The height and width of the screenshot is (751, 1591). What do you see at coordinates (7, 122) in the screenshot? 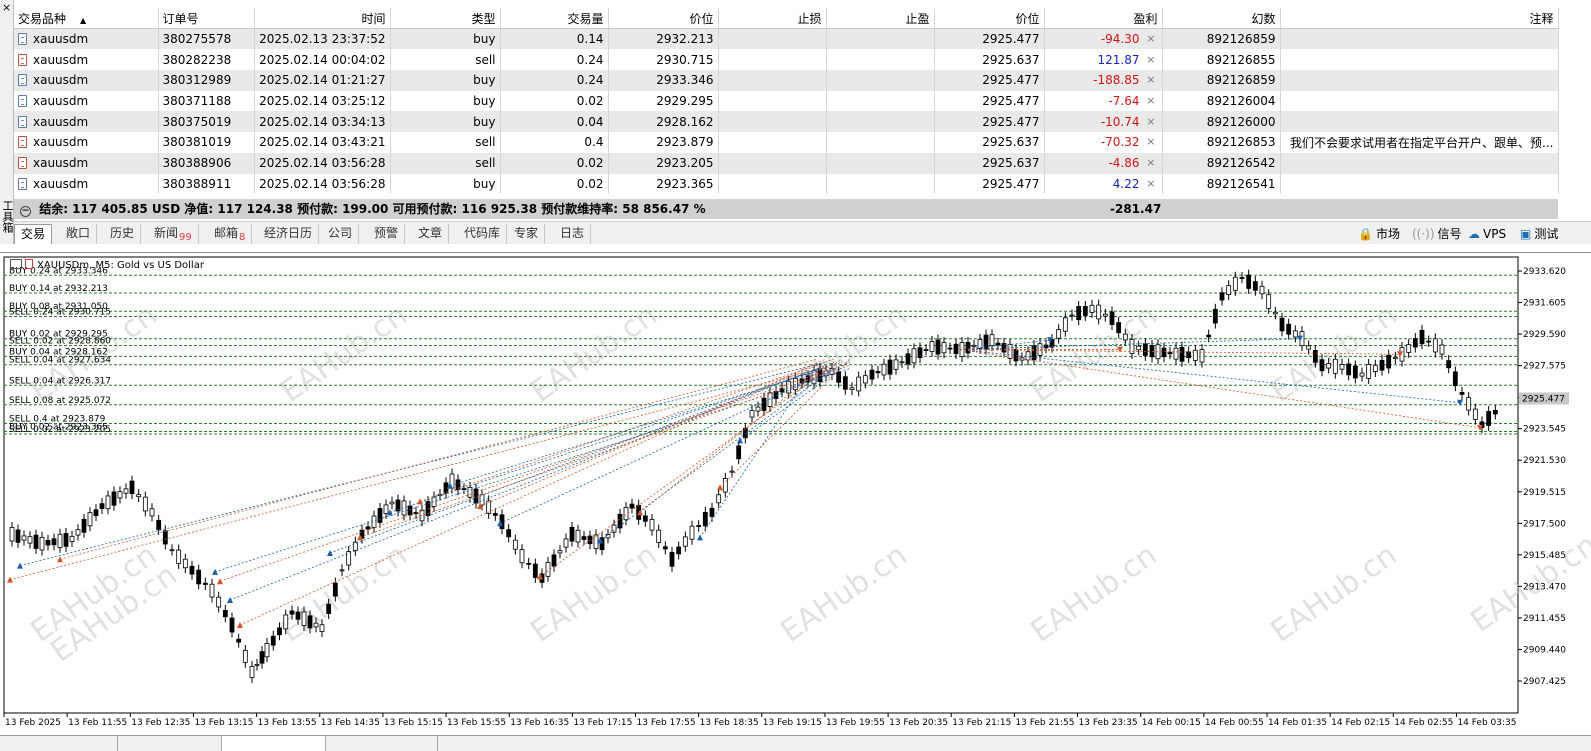
I see `toolbox-side-tab: × 工具箱` at bounding box center [7, 122].